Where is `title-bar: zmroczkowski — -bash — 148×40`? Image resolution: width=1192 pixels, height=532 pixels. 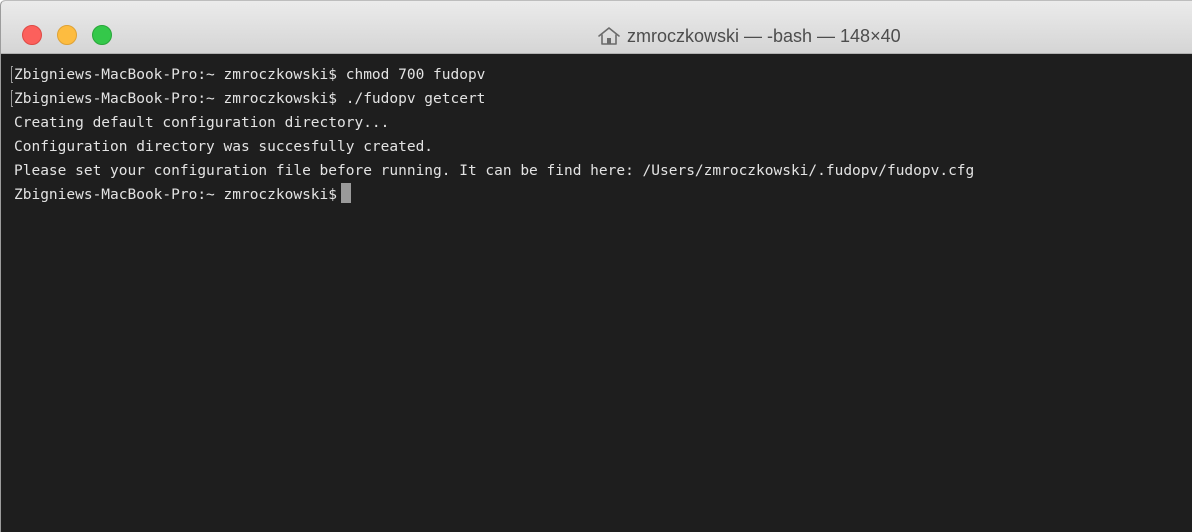
title-bar: zmroczkowski — -bash — 148×40 is located at coordinates (596, 27).